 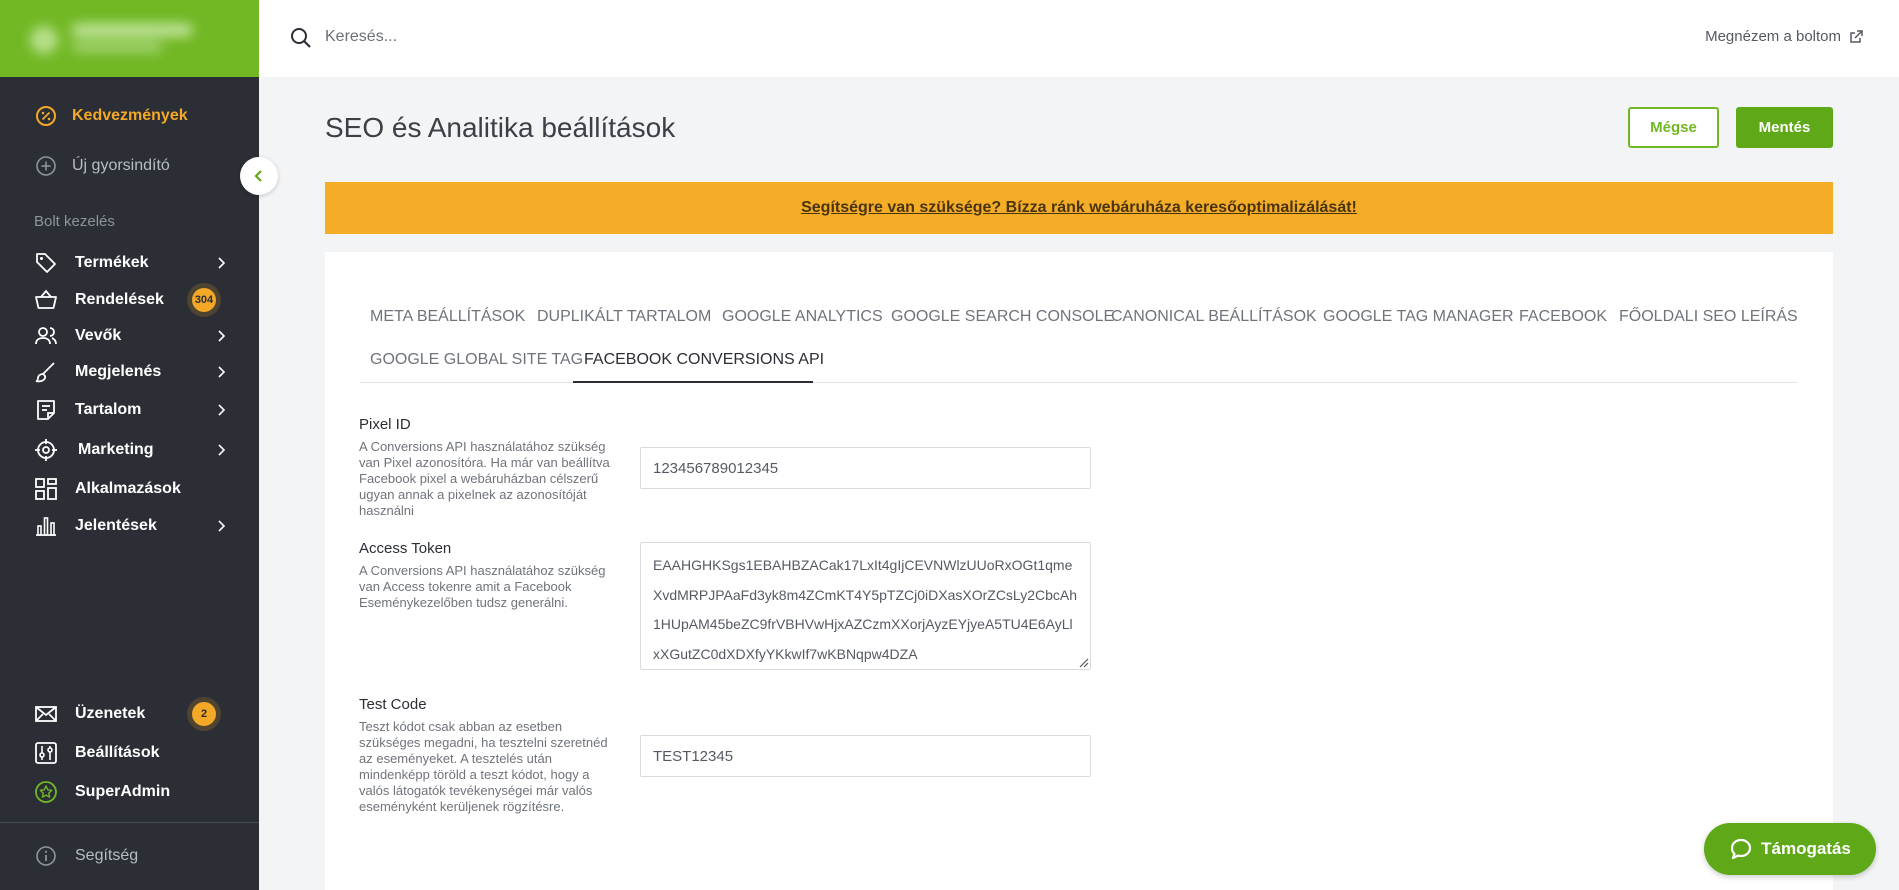 I want to click on search-icon, so click(x=301, y=38).